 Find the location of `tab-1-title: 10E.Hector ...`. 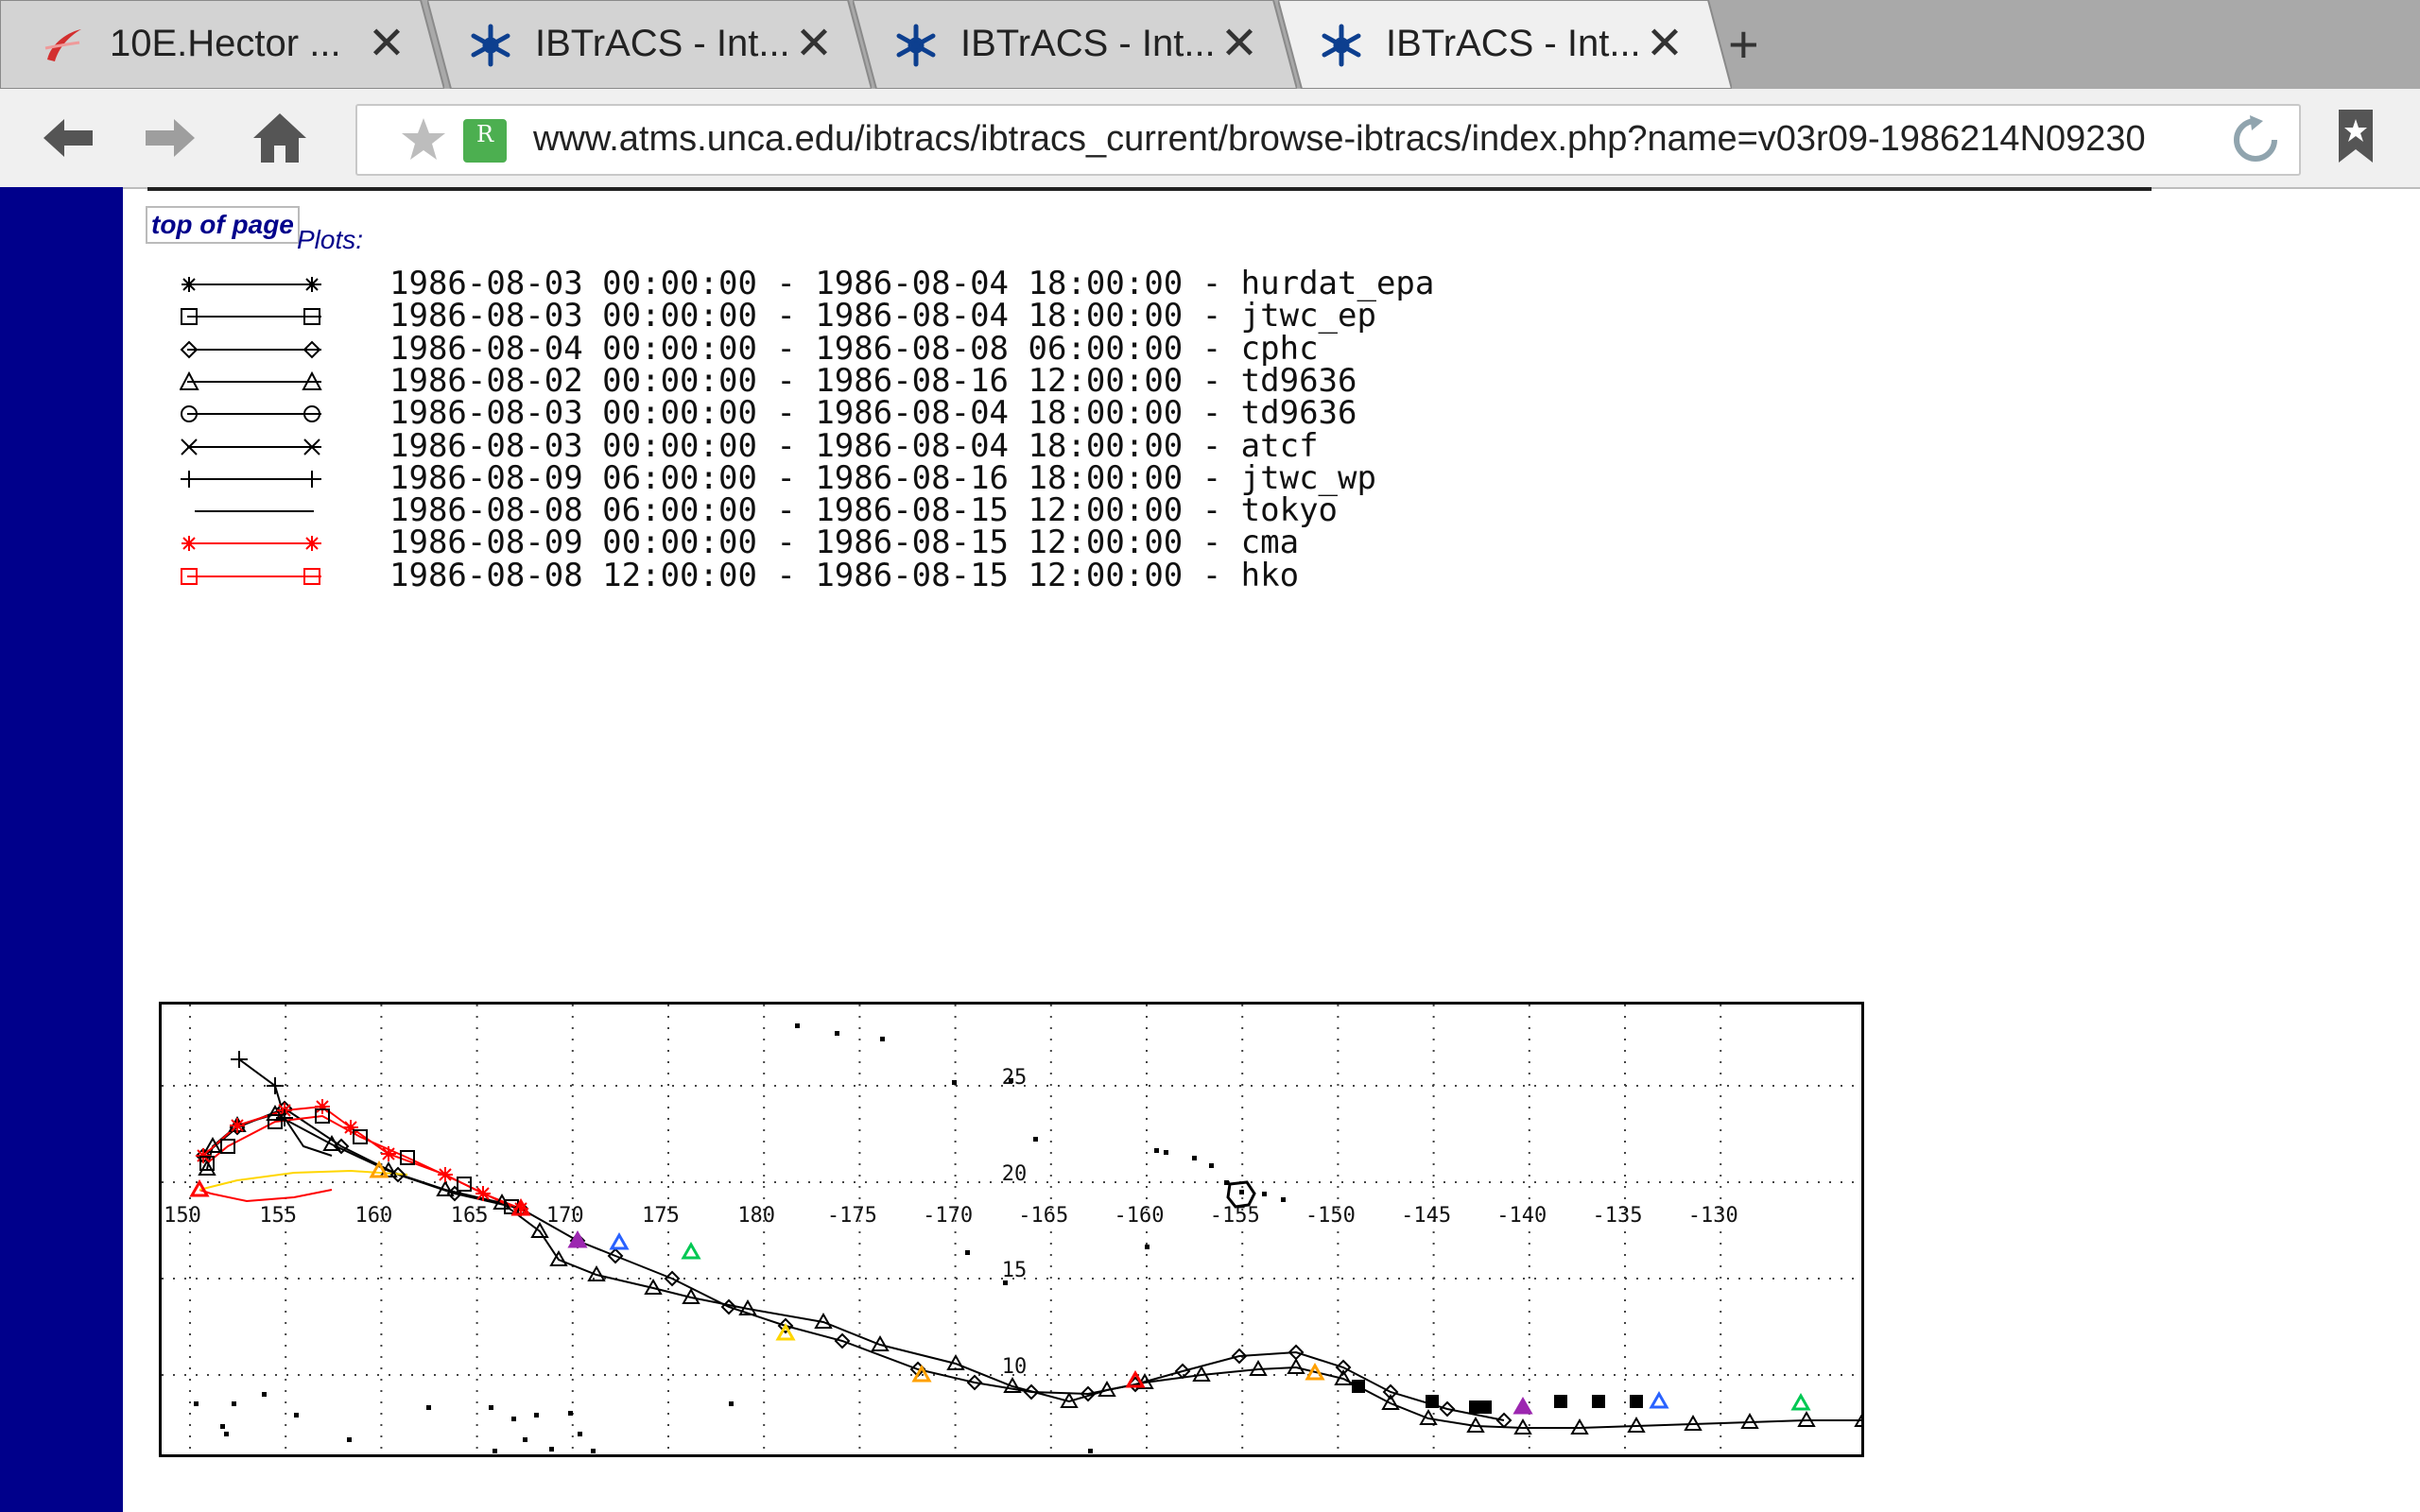

tab-1-title: 10E.Hector ... is located at coordinates (226, 43).